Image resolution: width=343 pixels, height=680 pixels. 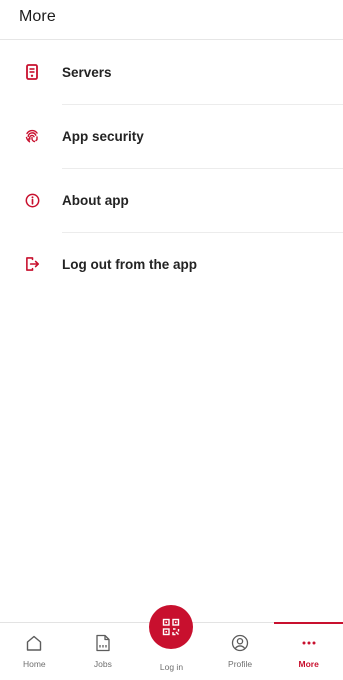 I want to click on tab-jobs: Jobs, so click(x=103, y=651).